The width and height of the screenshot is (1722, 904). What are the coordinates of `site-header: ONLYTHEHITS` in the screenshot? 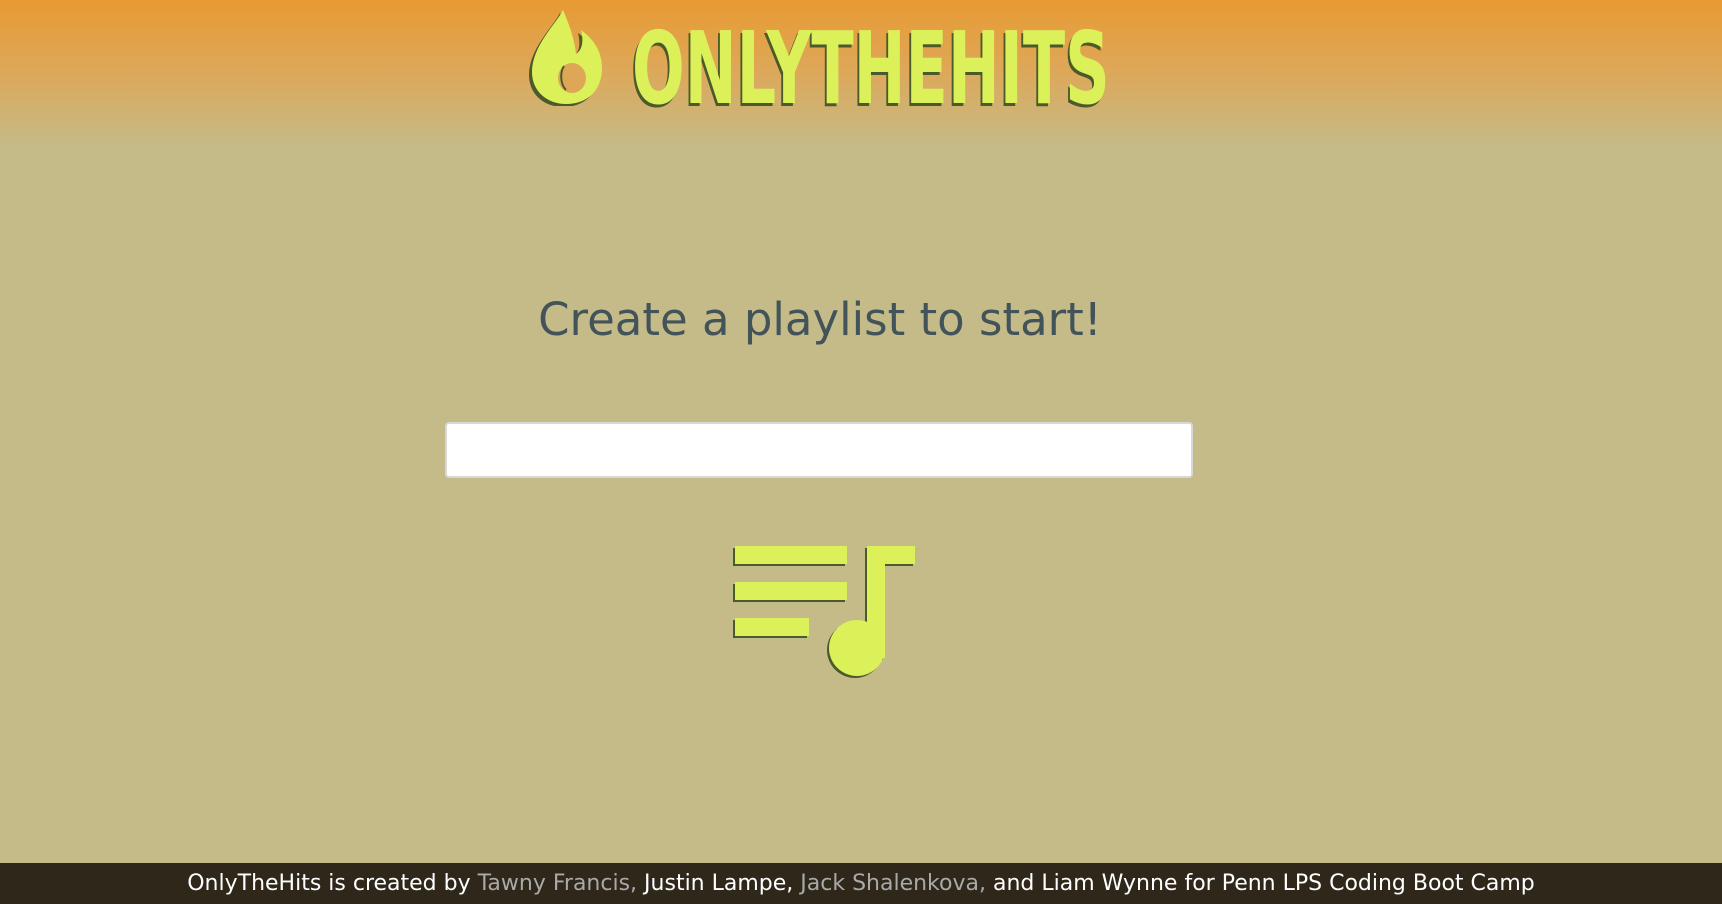 It's located at (861, 65).